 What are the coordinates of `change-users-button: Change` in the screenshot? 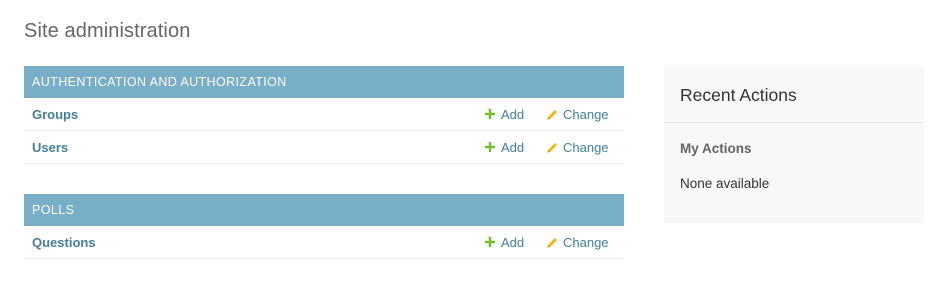 It's located at (578, 147).